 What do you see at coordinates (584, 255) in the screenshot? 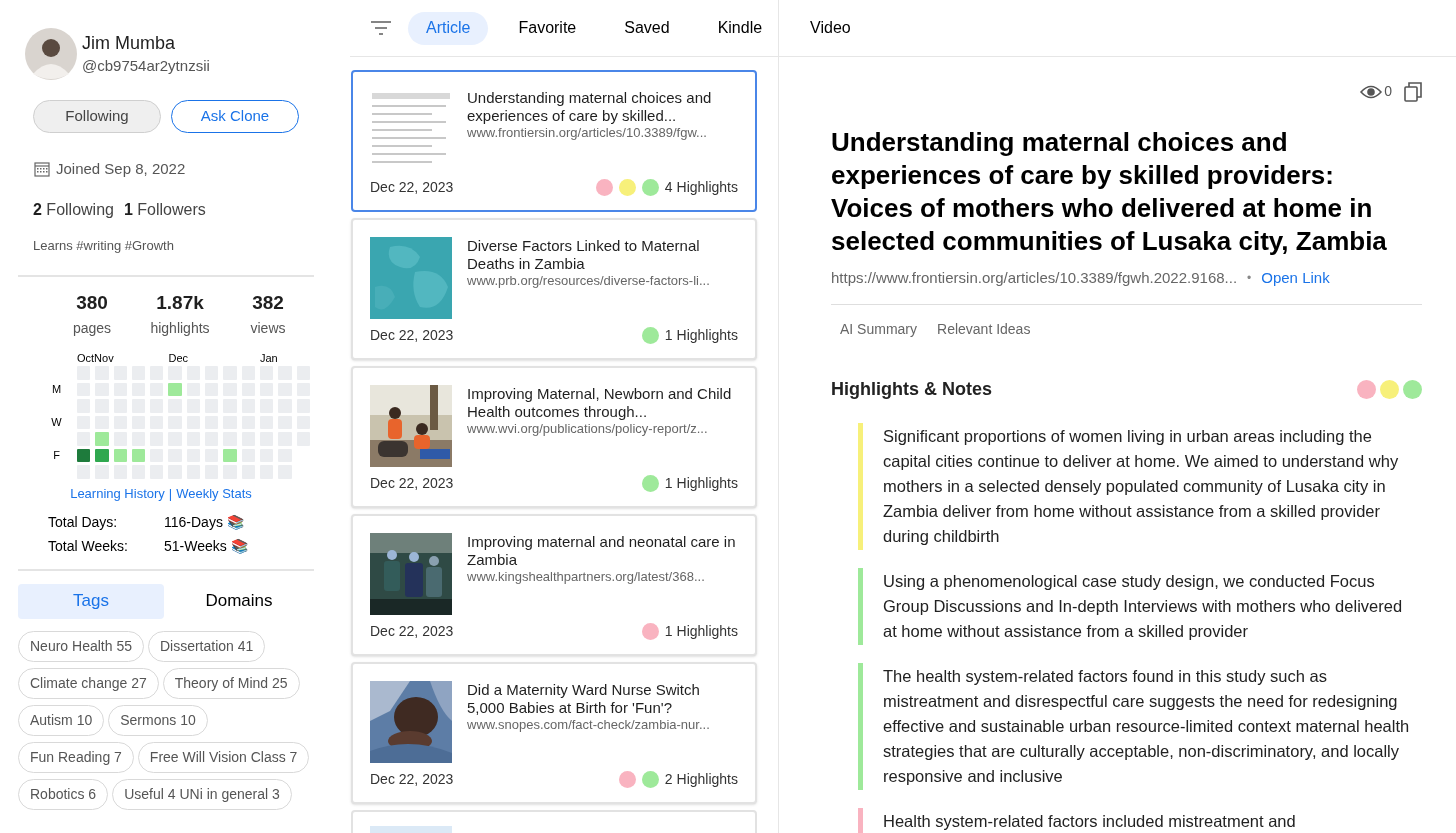
I see `article-title: Diverse Factors Linked to Maternal Deaths in Zambia` at bounding box center [584, 255].